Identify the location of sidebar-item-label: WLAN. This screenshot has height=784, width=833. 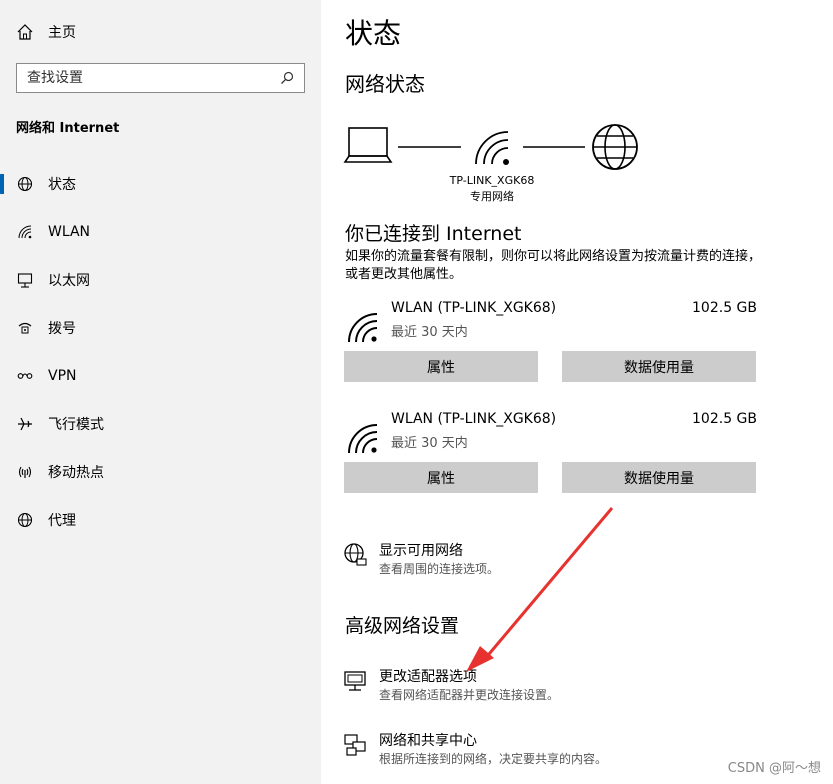
(69, 232).